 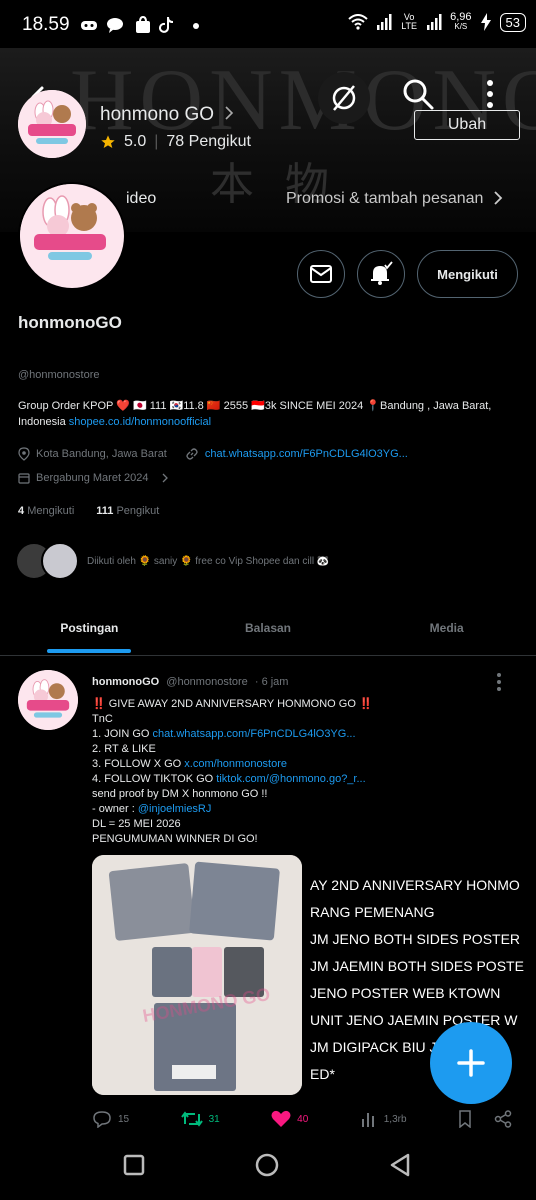 I want to click on envelope-icon, so click(x=321, y=274).